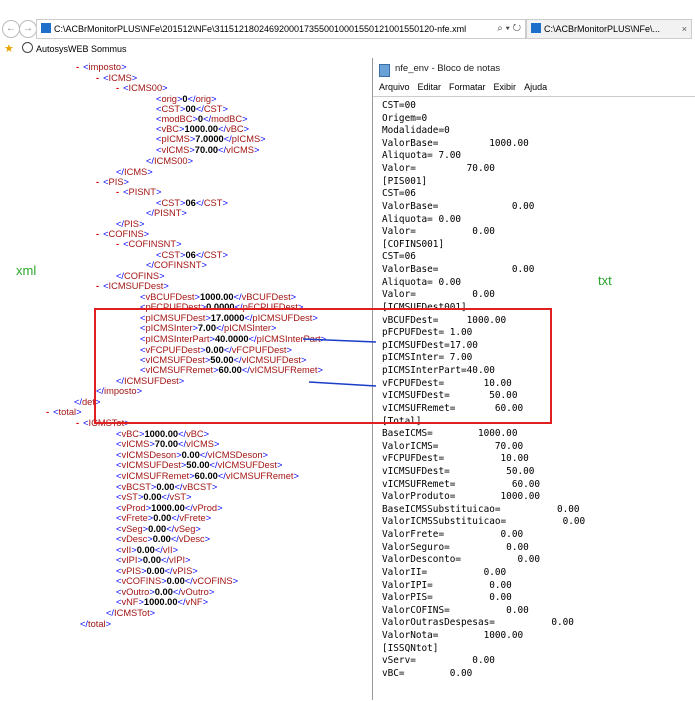 This screenshot has width=695, height=701. What do you see at coordinates (192, 518) in the screenshot?
I see `xml-tag-name: vFrete` at bounding box center [192, 518].